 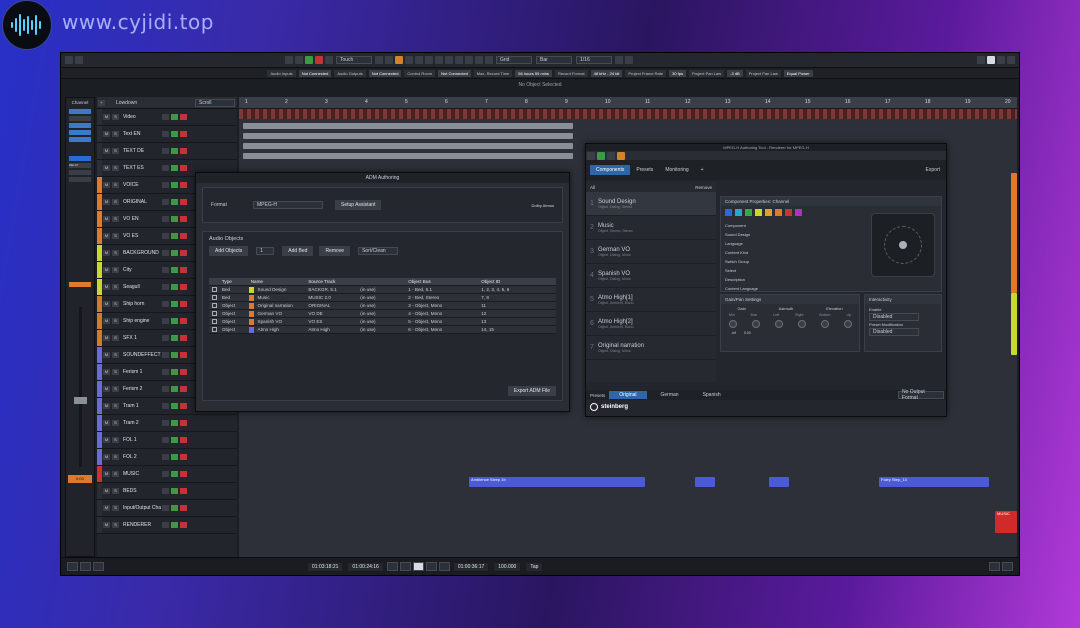 What do you see at coordinates (921, 395) in the screenshot?
I see `output-format-select: No Output Format` at bounding box center [921, 395].